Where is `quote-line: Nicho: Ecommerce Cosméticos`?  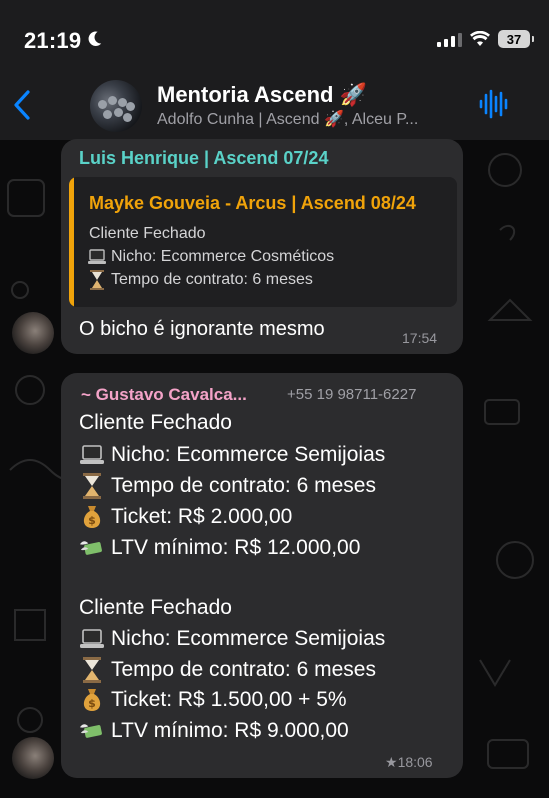 quote-line: Nicho: Ecommerce Cosméticos is located at coordinates (210, 257).